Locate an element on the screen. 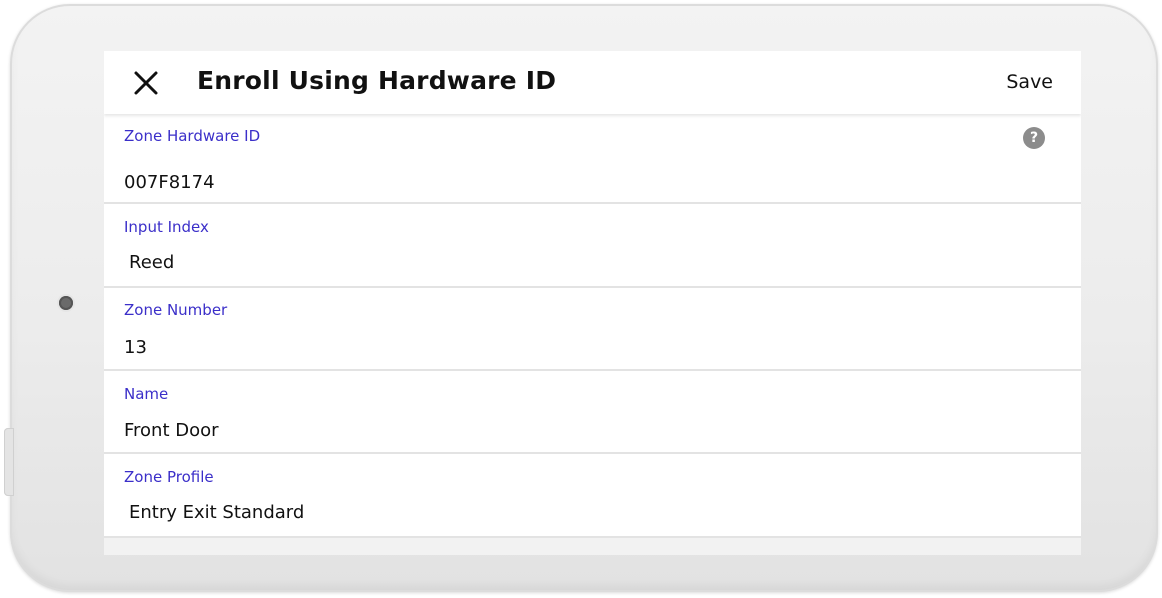 Image resolution: width=1162 pixels, height=598 pixels. question-icon: ? is located at coordinates (1034, 138).